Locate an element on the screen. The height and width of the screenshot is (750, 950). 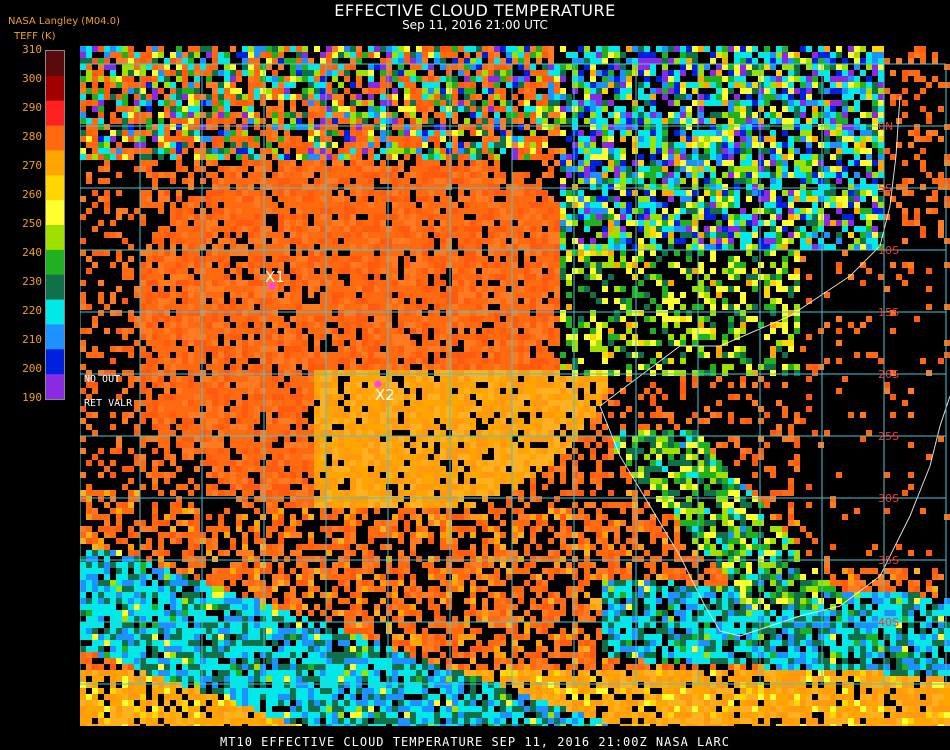
colorbar-tick-label: 210 is located at coordinates (32, 339).